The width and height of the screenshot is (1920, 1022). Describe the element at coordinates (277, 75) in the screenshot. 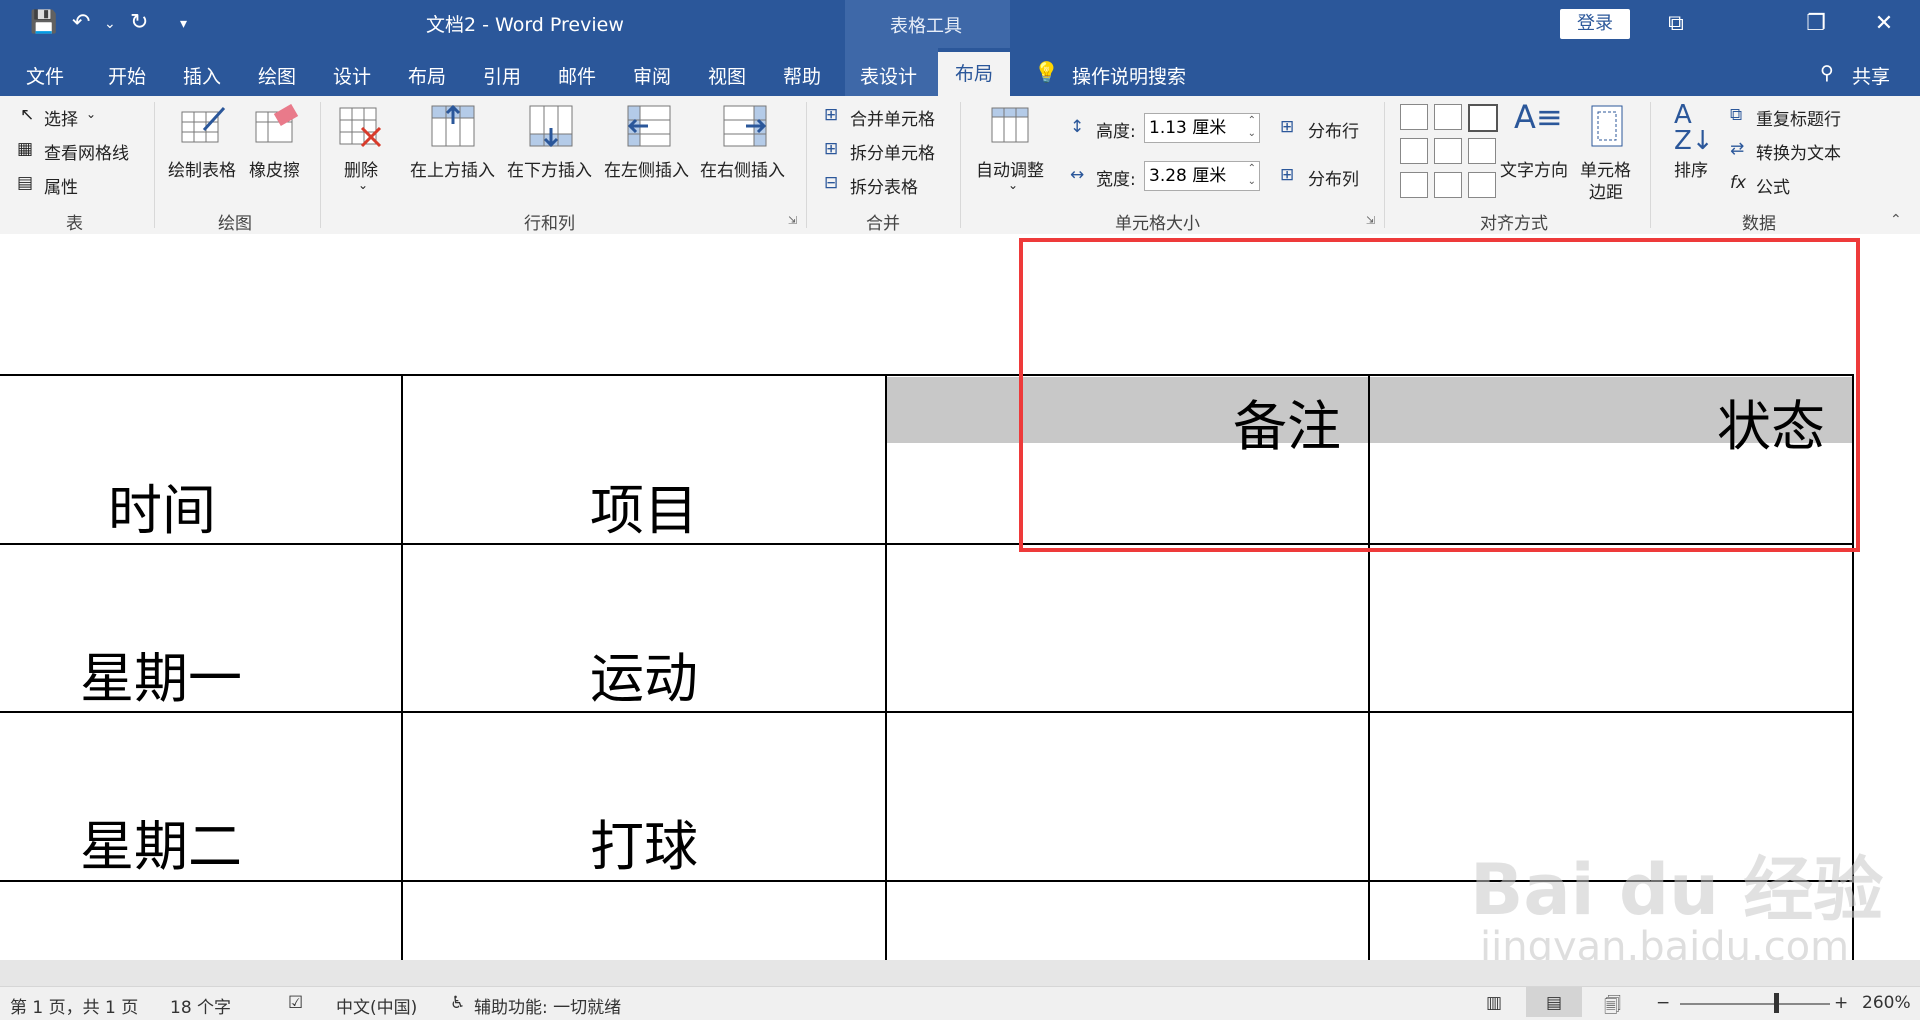

I see `tab-draw: 绘图` at that location.